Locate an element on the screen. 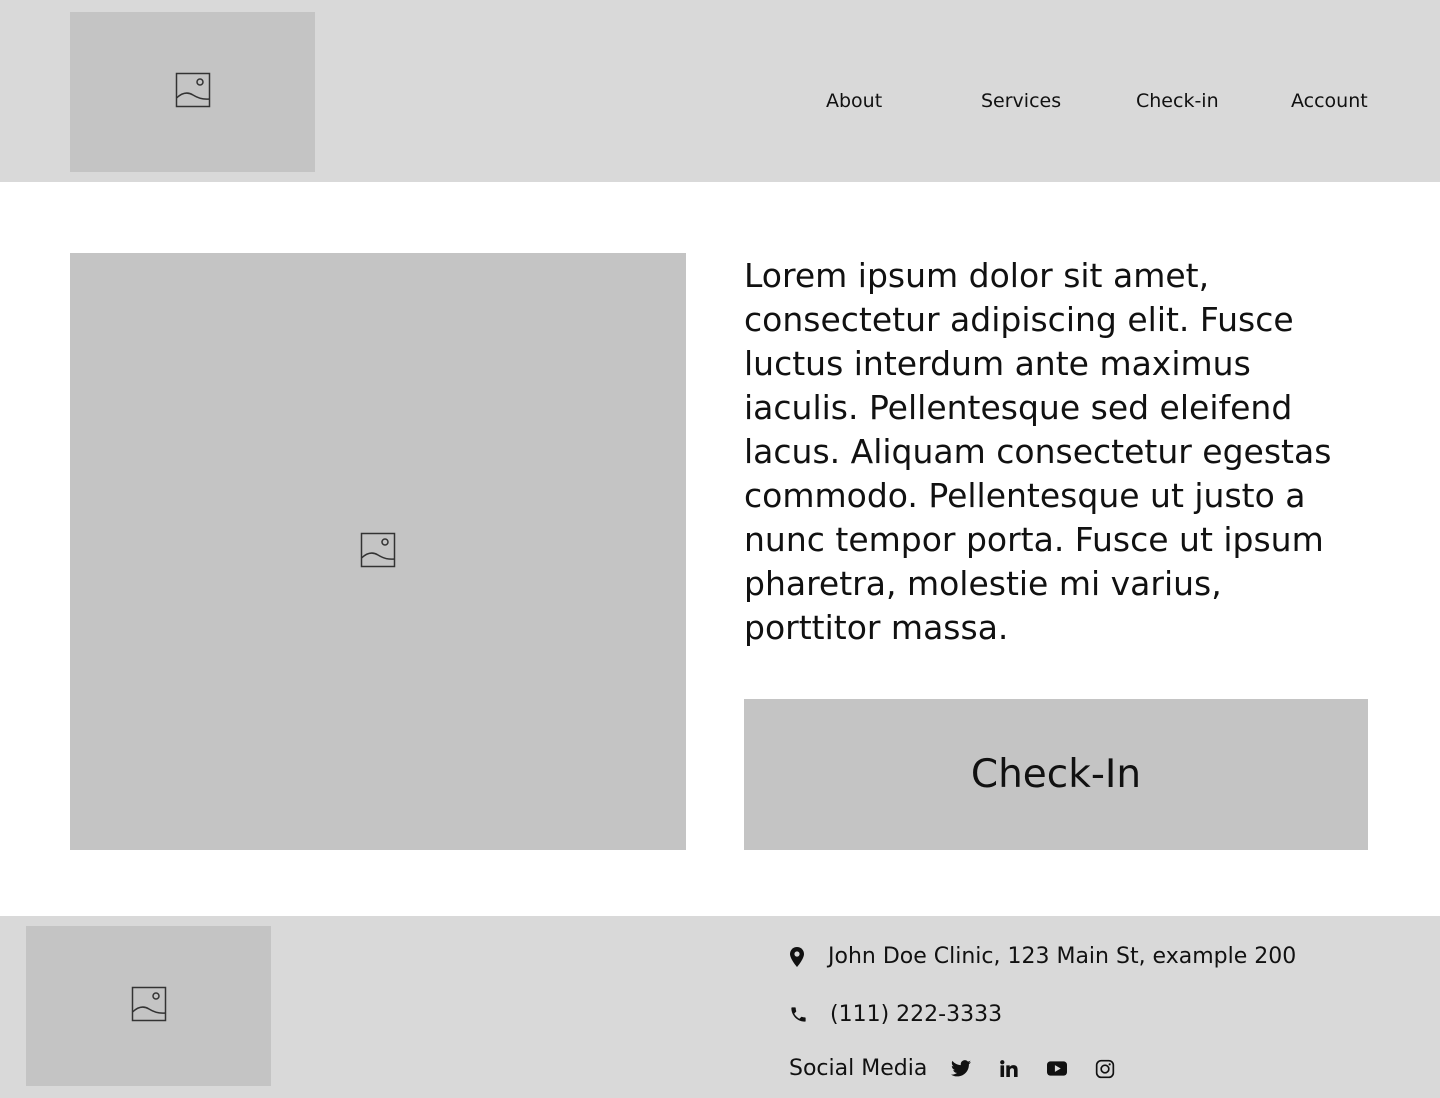  phone-text: (111) 222-3333 is located at coordinates (916, 1014).